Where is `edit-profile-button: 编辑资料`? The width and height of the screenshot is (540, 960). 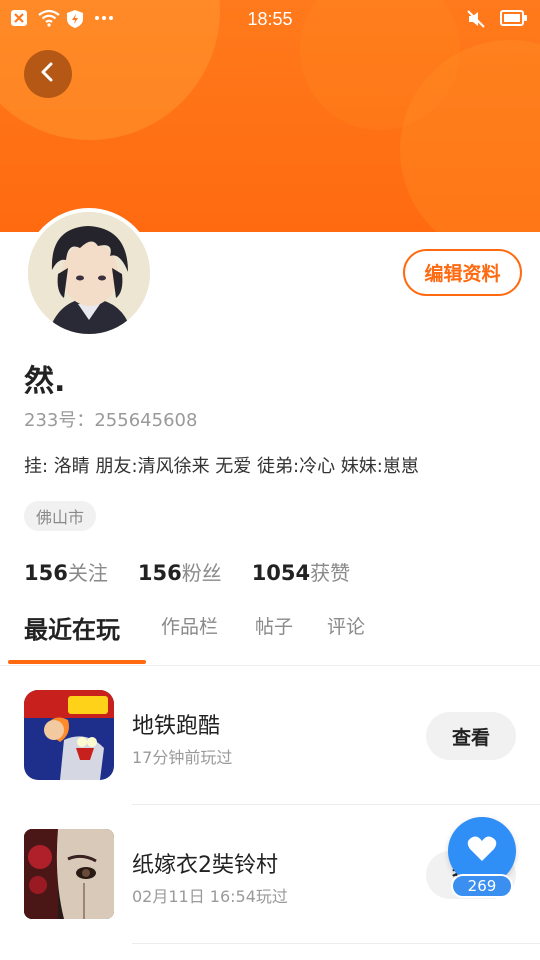
edit-profile-button: 编辑资料 is located at coordinates (462, 272).